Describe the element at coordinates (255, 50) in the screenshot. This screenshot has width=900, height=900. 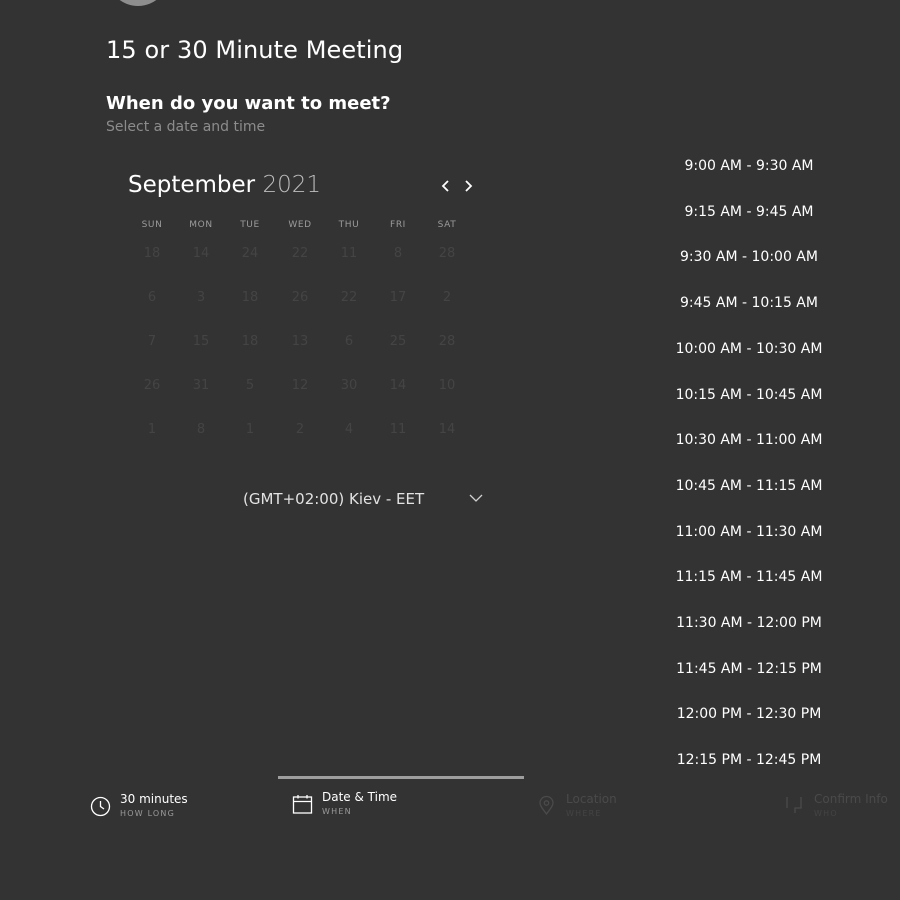
I see `meeting-title: 15 or 30 Minute Meeting` at that location.